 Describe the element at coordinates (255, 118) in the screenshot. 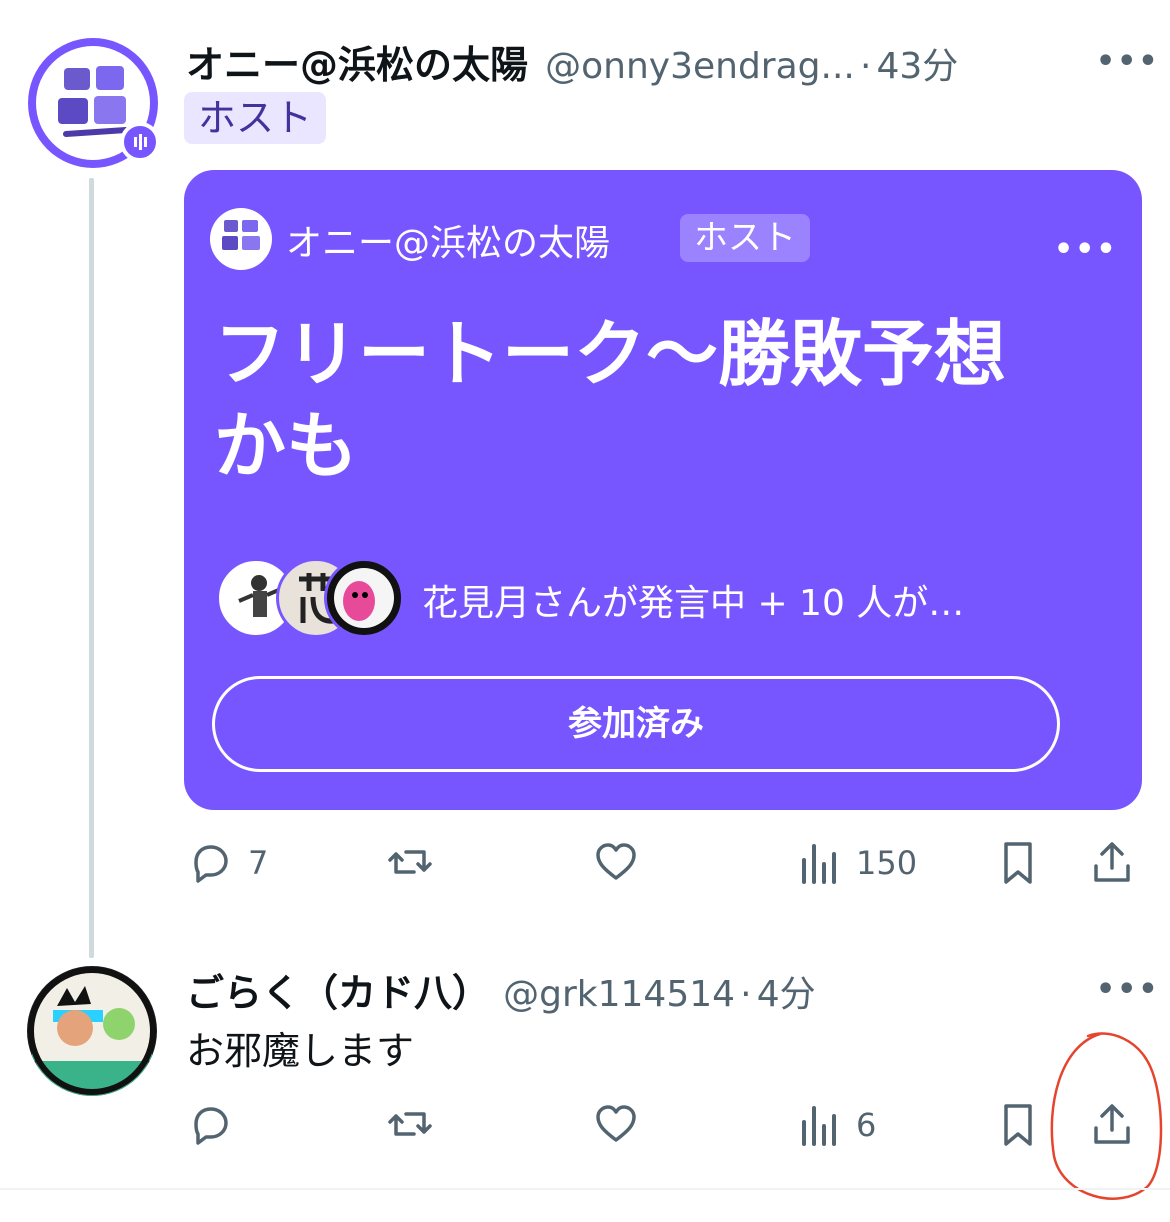

I see `host-badge: ホスト` at that location.